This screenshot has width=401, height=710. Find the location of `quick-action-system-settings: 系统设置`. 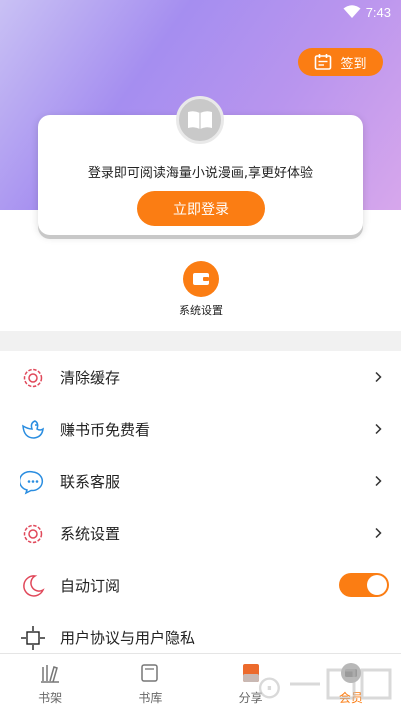

quick-action-system-settings: 系统设置 is located at coordinates (201, 289).